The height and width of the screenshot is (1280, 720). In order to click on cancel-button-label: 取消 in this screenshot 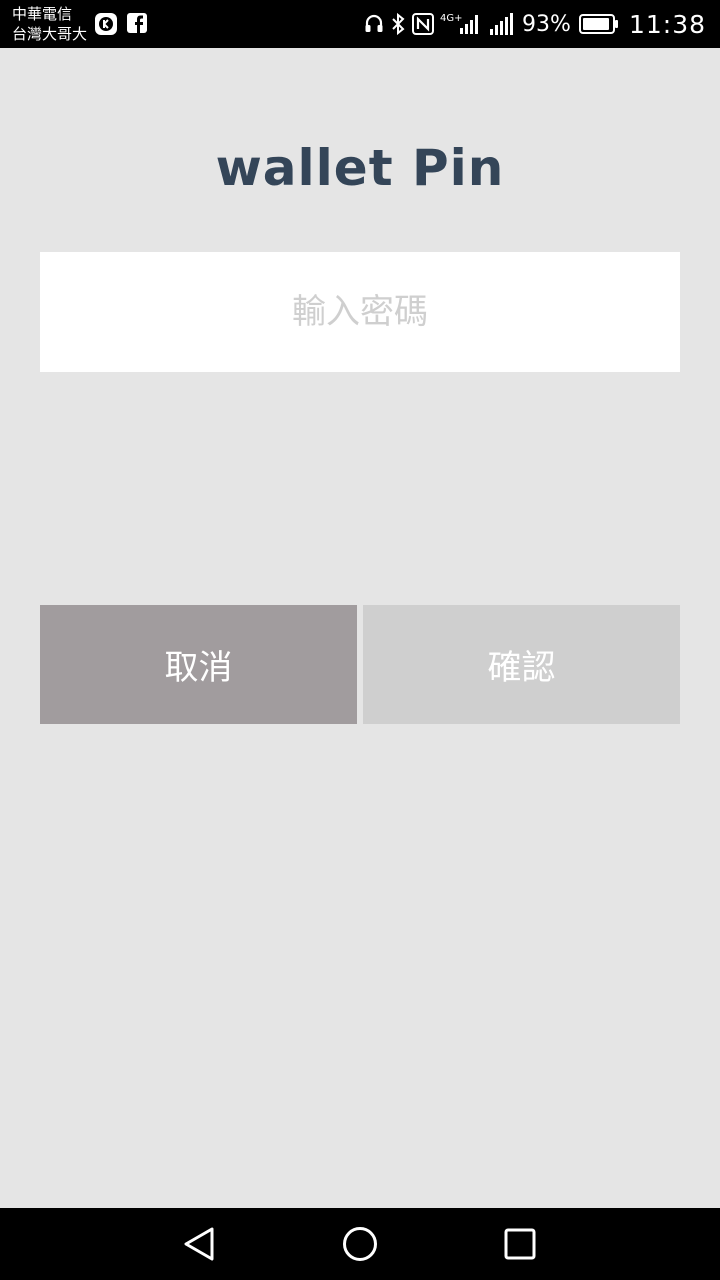, I will do `click(198, 668)`.